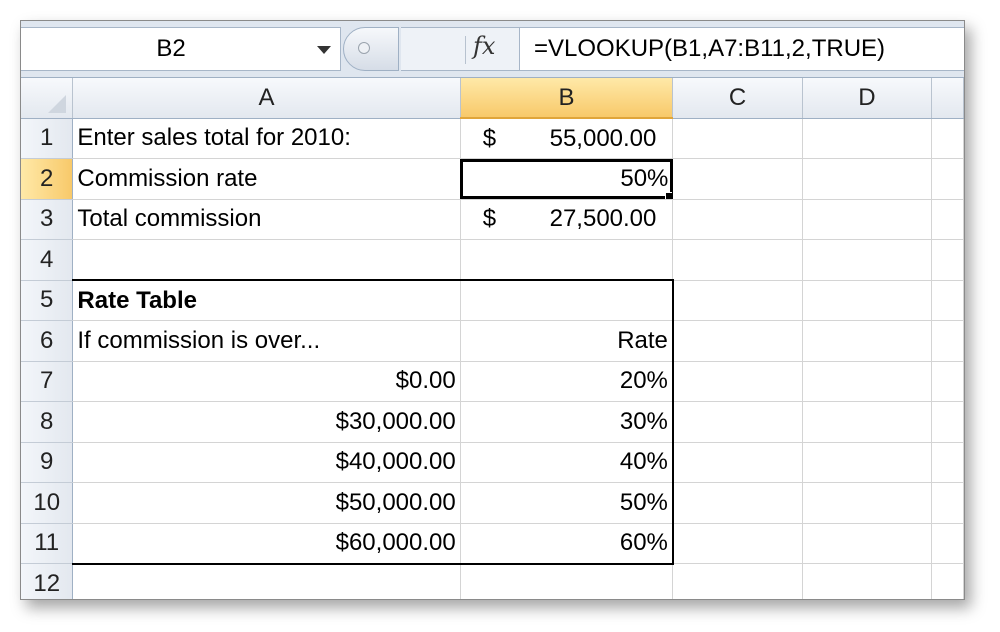  What do you see at coordinates (567, 544) in the screenshot?
I see `rate-value: 60%` at bounding box center [567, 544].